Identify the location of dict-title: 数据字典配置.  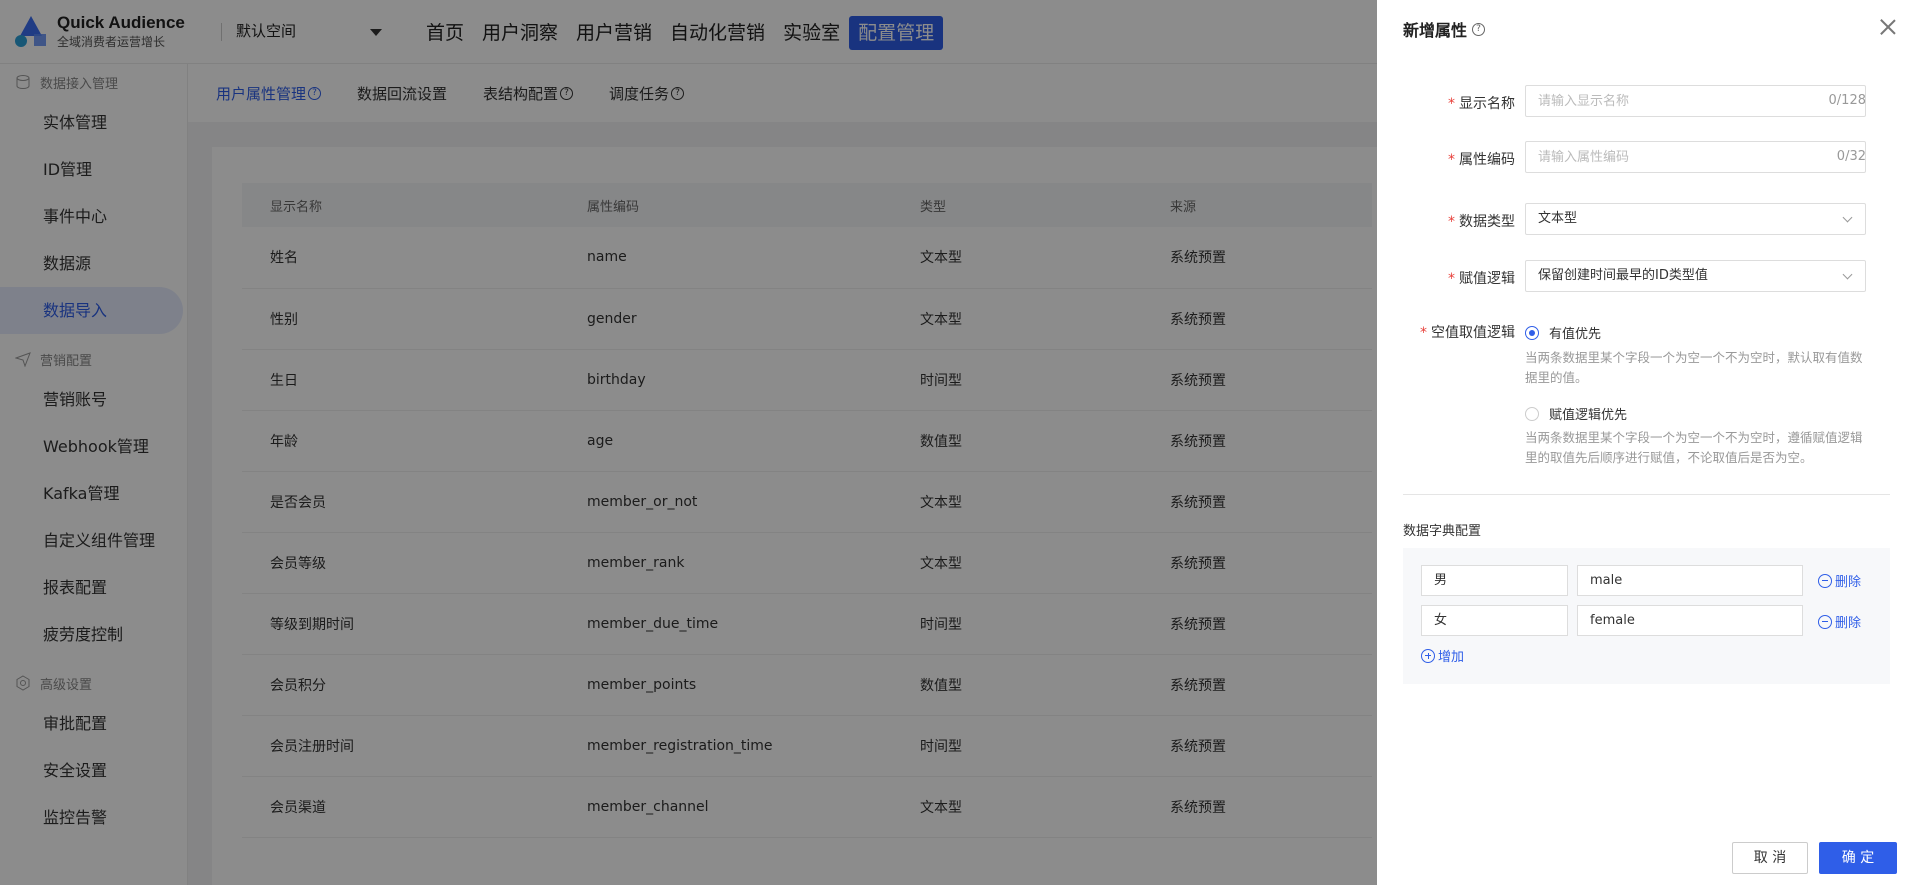
(1442, 531).